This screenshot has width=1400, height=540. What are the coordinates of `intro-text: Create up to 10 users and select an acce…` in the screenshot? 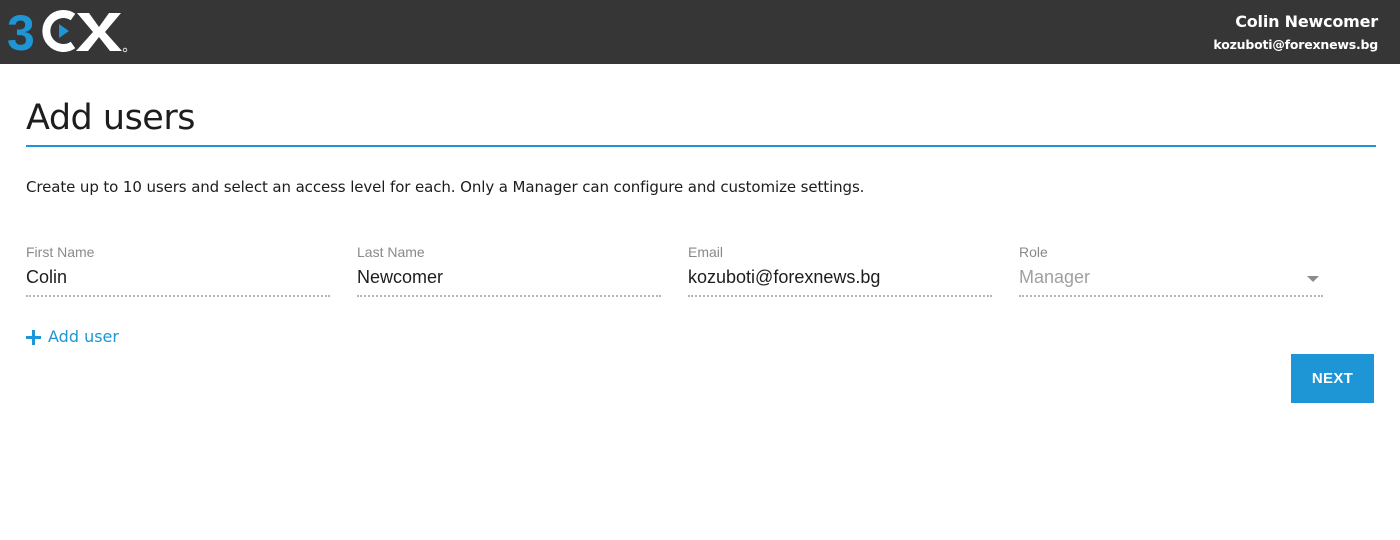 It's located at (445, 187).